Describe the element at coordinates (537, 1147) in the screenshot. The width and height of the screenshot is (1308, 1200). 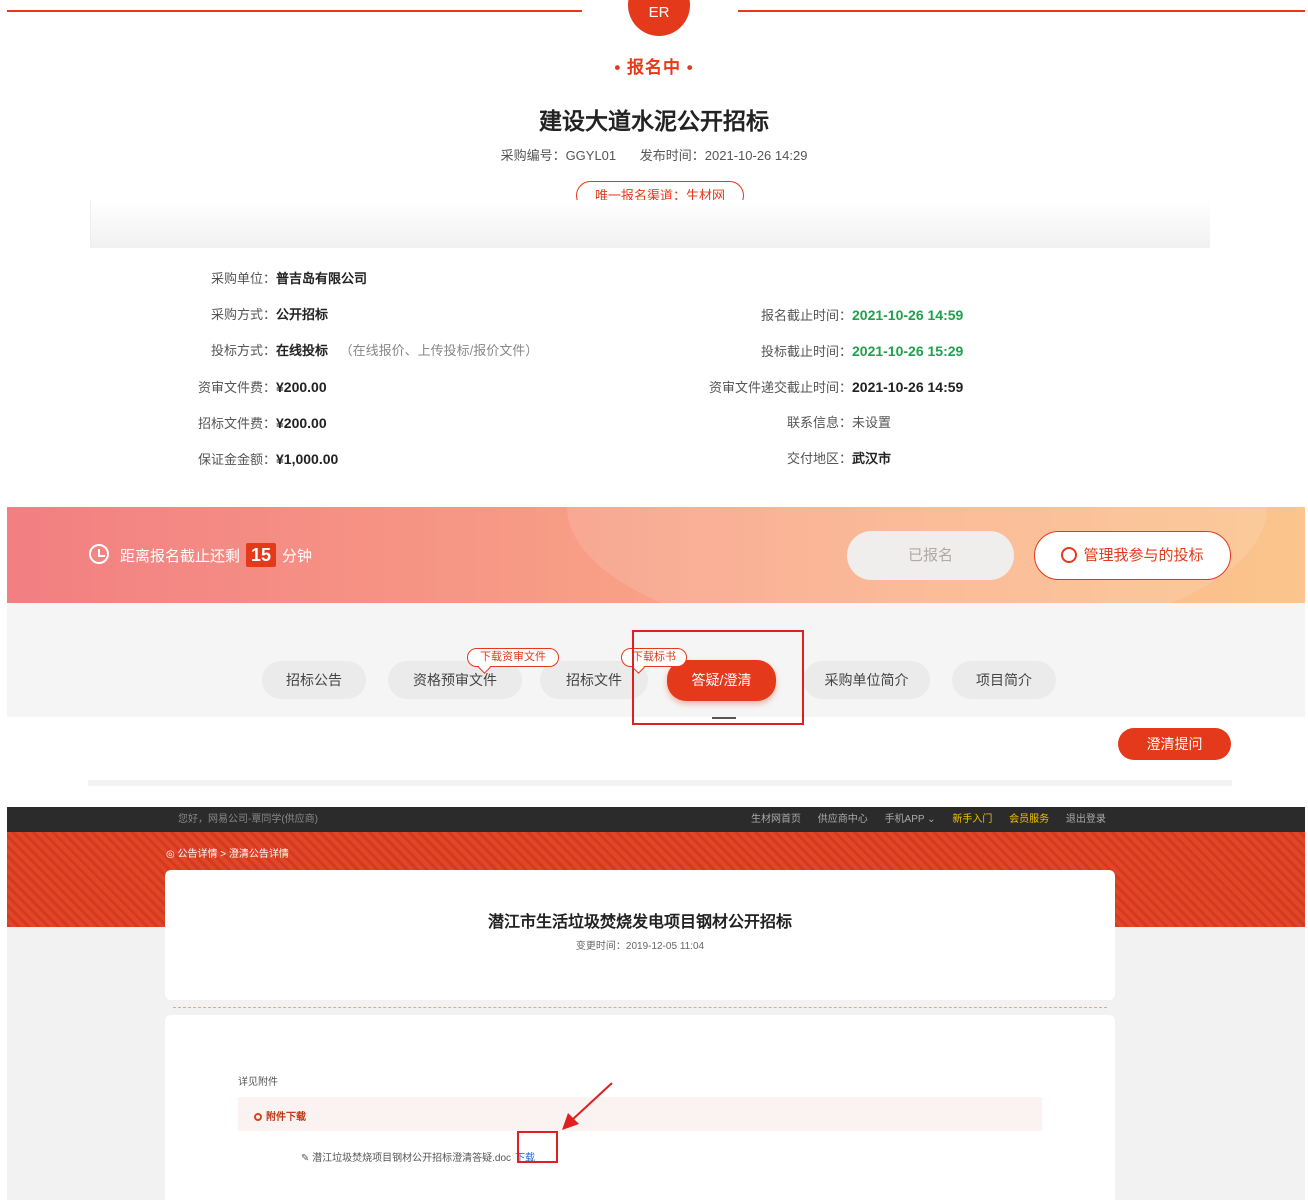
I see `highlight-box-download` at that location.